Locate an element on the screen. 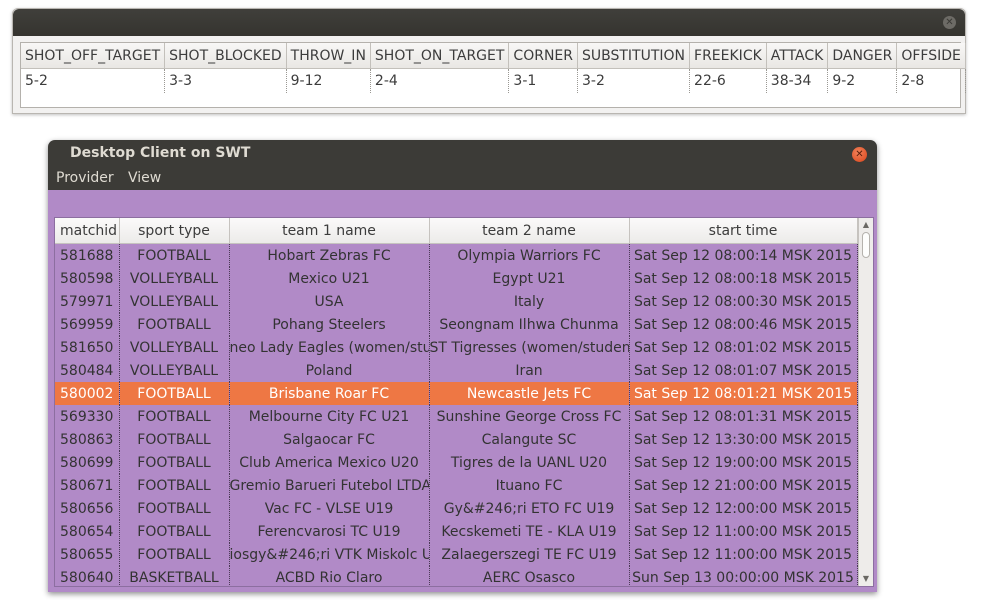  stats-value-shot-blocked: 3-3 is located at coordinates (225, 80).